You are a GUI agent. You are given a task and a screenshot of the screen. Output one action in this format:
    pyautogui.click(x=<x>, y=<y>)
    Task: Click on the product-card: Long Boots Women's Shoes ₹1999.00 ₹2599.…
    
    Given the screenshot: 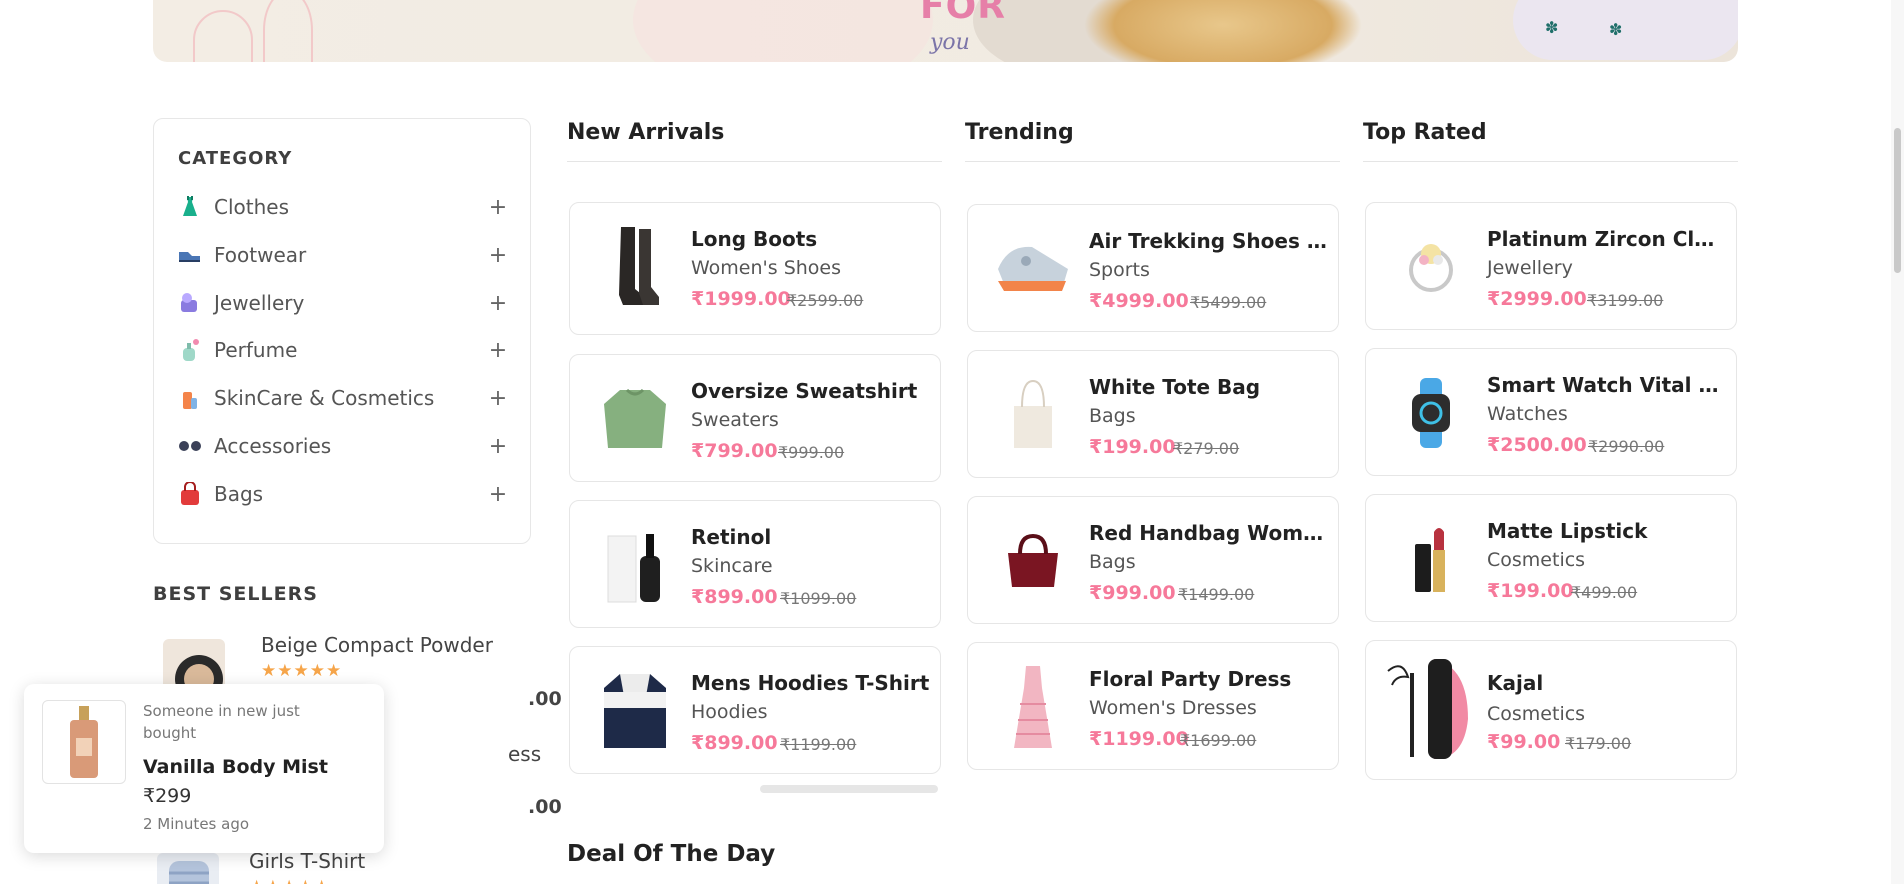 What is the action you would take?
    pyautogui.click(x=755, y=268)
    